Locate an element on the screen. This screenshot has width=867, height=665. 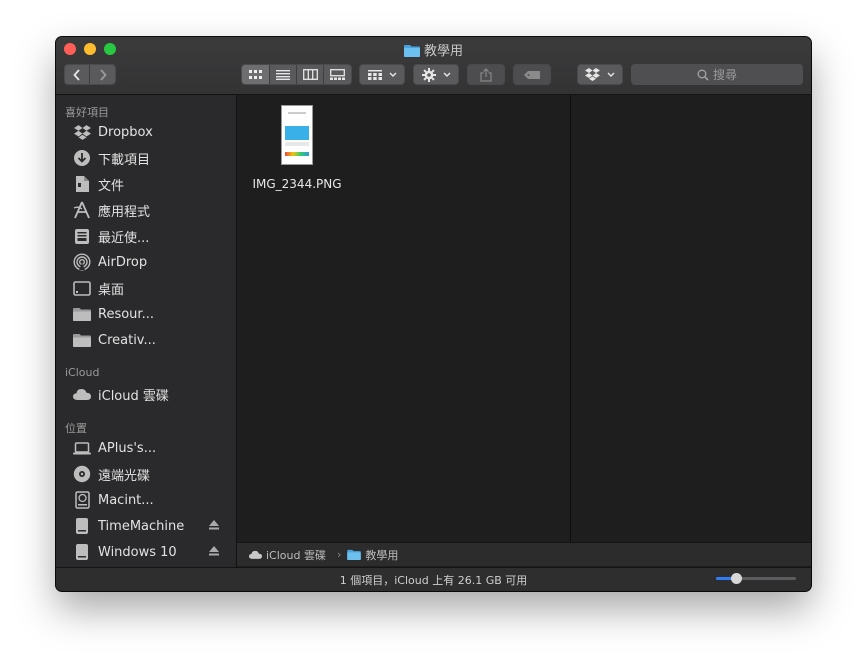
sidebar-item-remote-disc: 遠端光碟 is located at coordinates (153, 474).